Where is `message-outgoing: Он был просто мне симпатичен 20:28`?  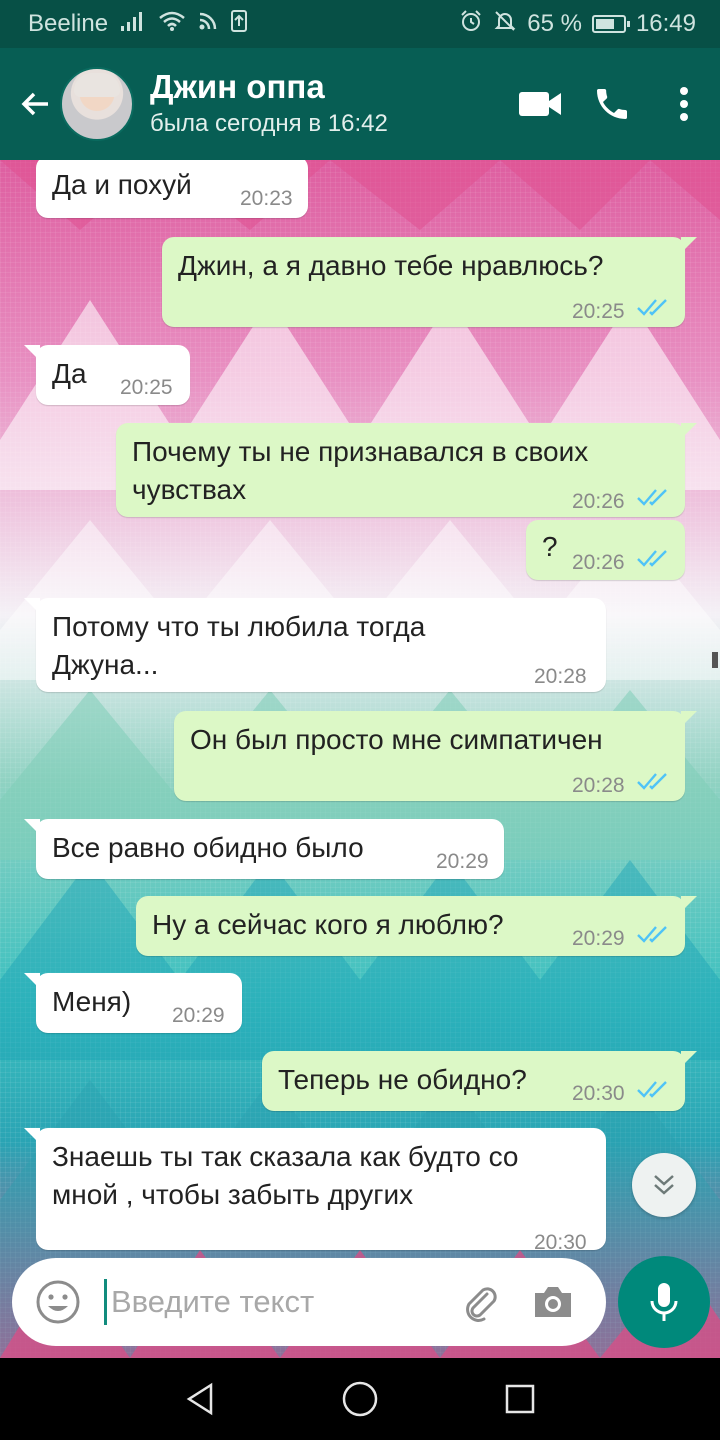 message-outgoing: Он был просто мне симпатичен 20:28 is located at coordinates (435, 756).